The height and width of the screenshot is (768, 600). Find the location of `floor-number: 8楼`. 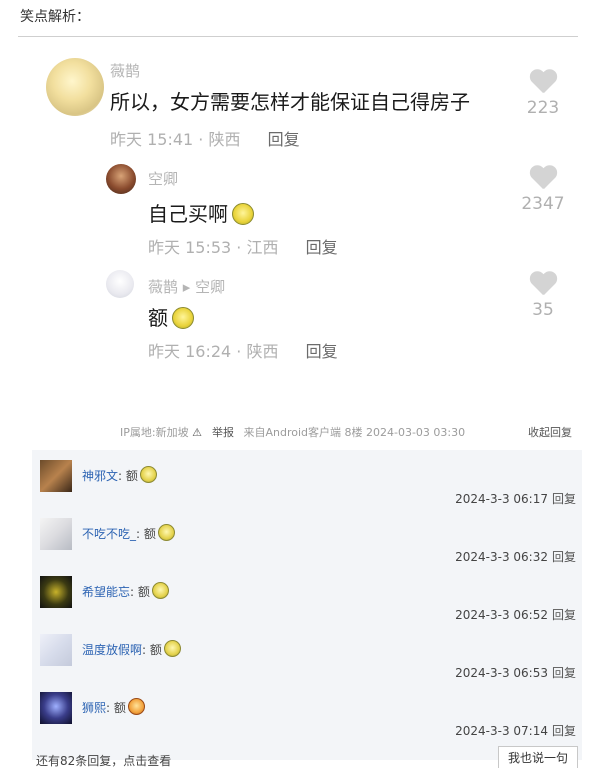

floor-number: 8楼 is located at coordinates (353, 432).